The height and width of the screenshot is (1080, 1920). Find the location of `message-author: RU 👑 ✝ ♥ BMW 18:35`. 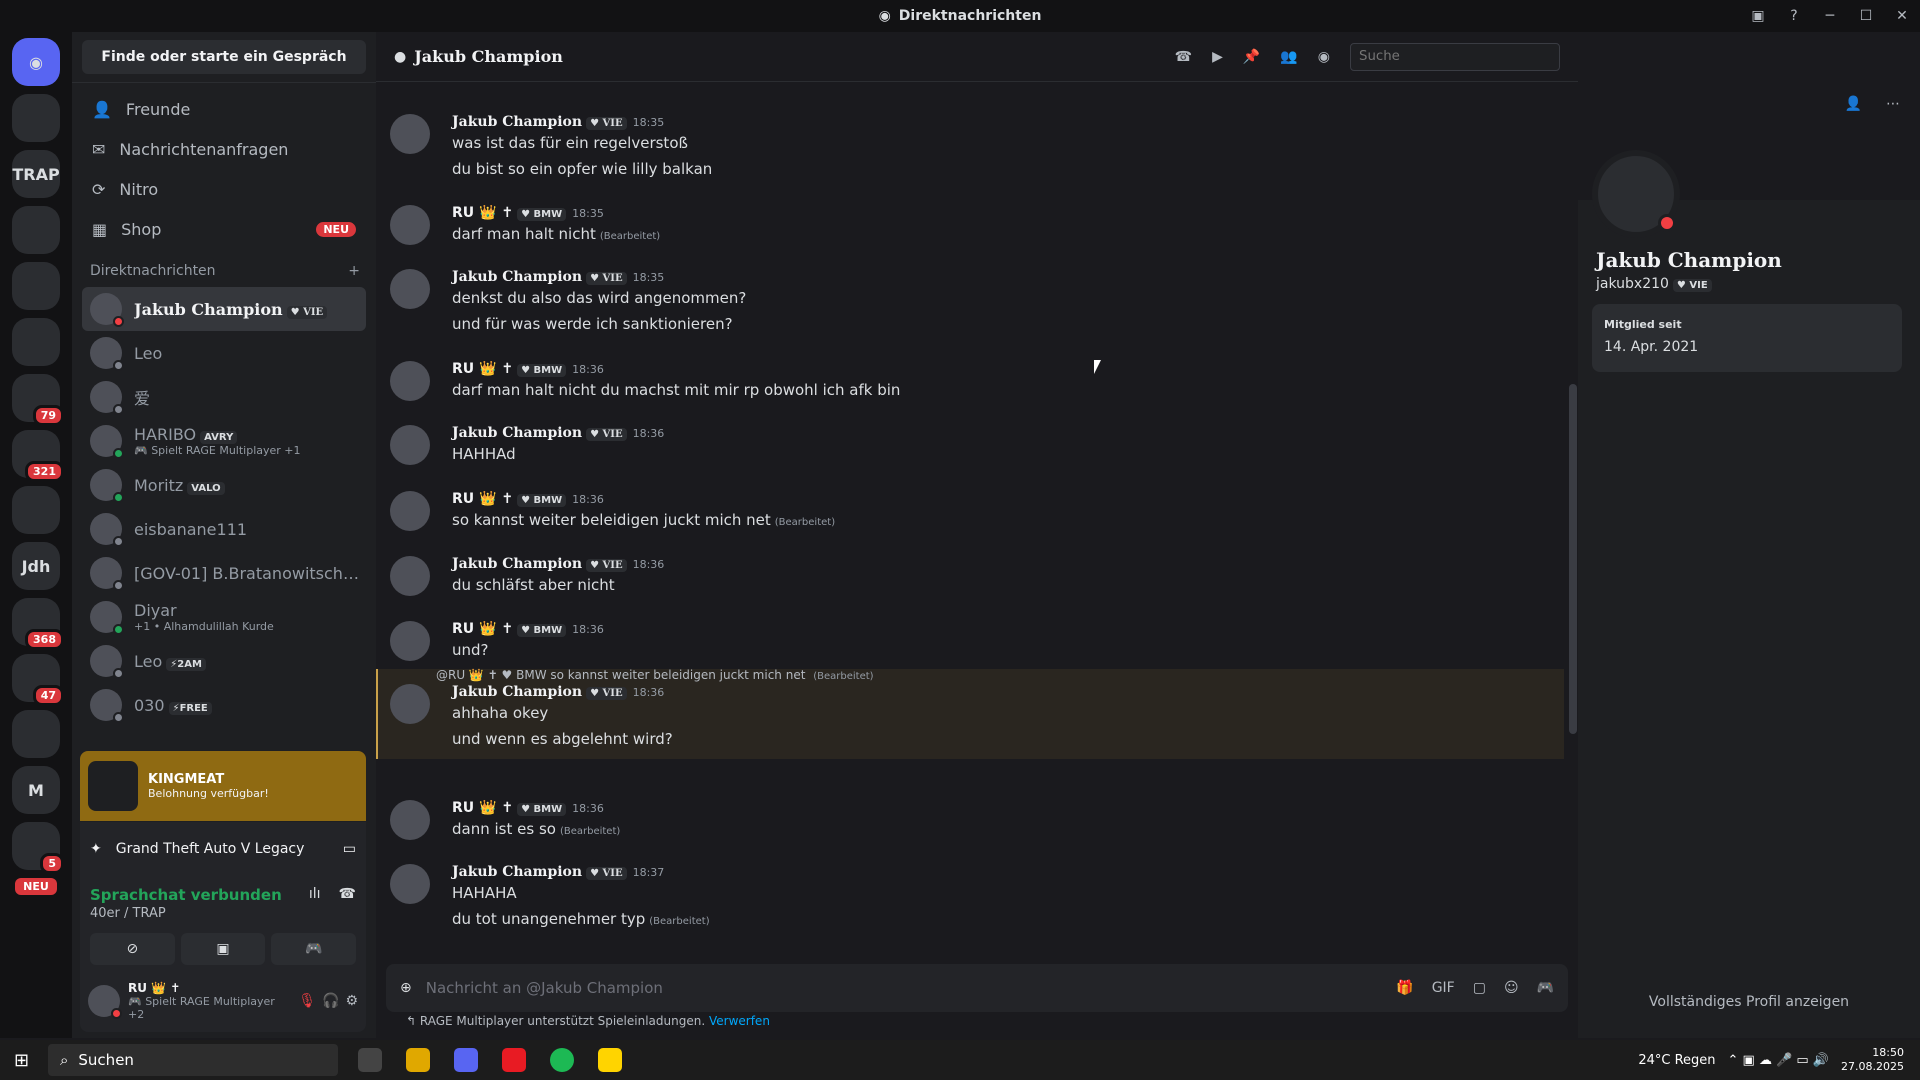

message-author: RU 👑 ✝ ♥ BMW 18:35 is located at coordinates (528, 213).